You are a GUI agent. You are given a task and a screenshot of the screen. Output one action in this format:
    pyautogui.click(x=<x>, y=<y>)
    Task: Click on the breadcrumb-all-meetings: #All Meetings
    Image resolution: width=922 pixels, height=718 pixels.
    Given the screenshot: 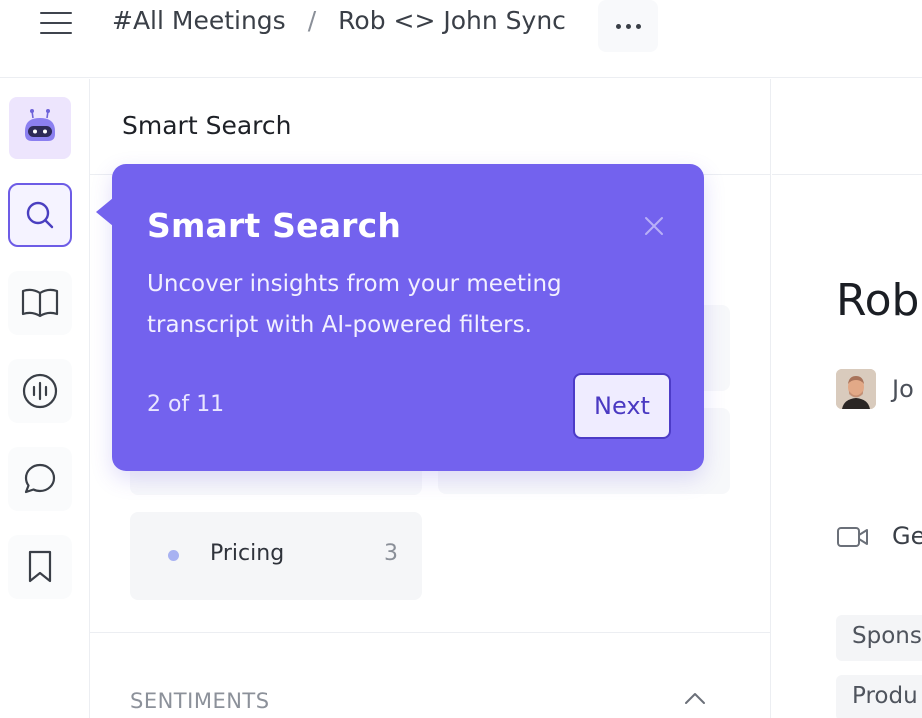 What is the action you would take?
    pyautogui.click(x=199, y=20)
    